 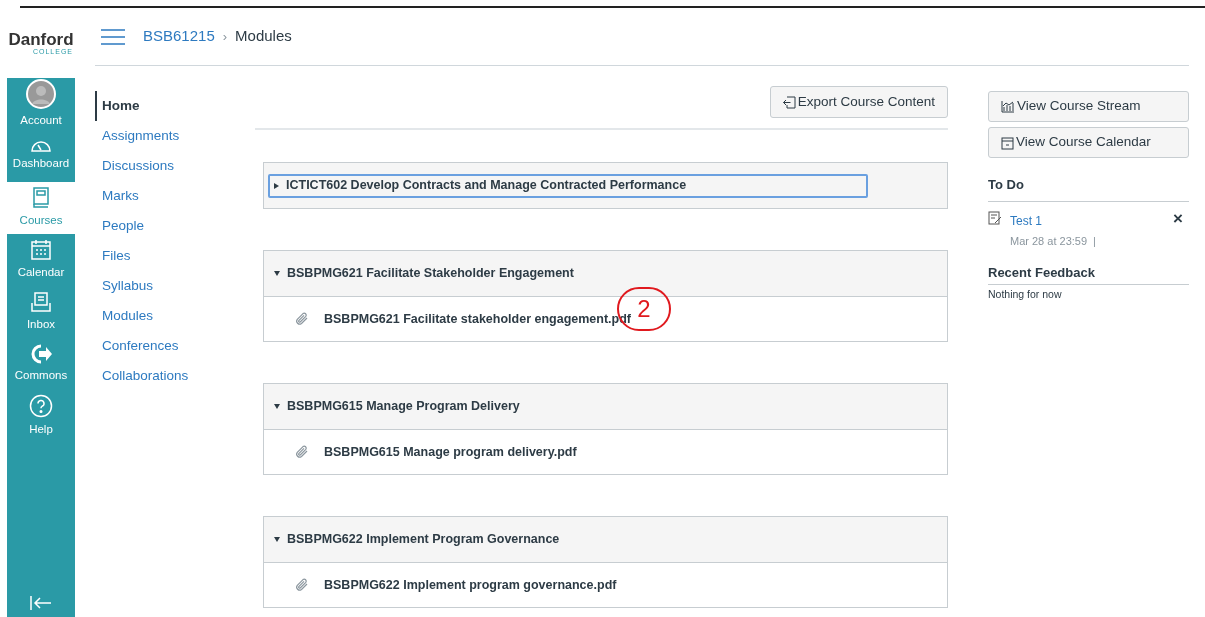 What do you see at coordinates (276, 185) in the screenshot?
I see `expand-caret-icon` at bounding box center [276, 185].